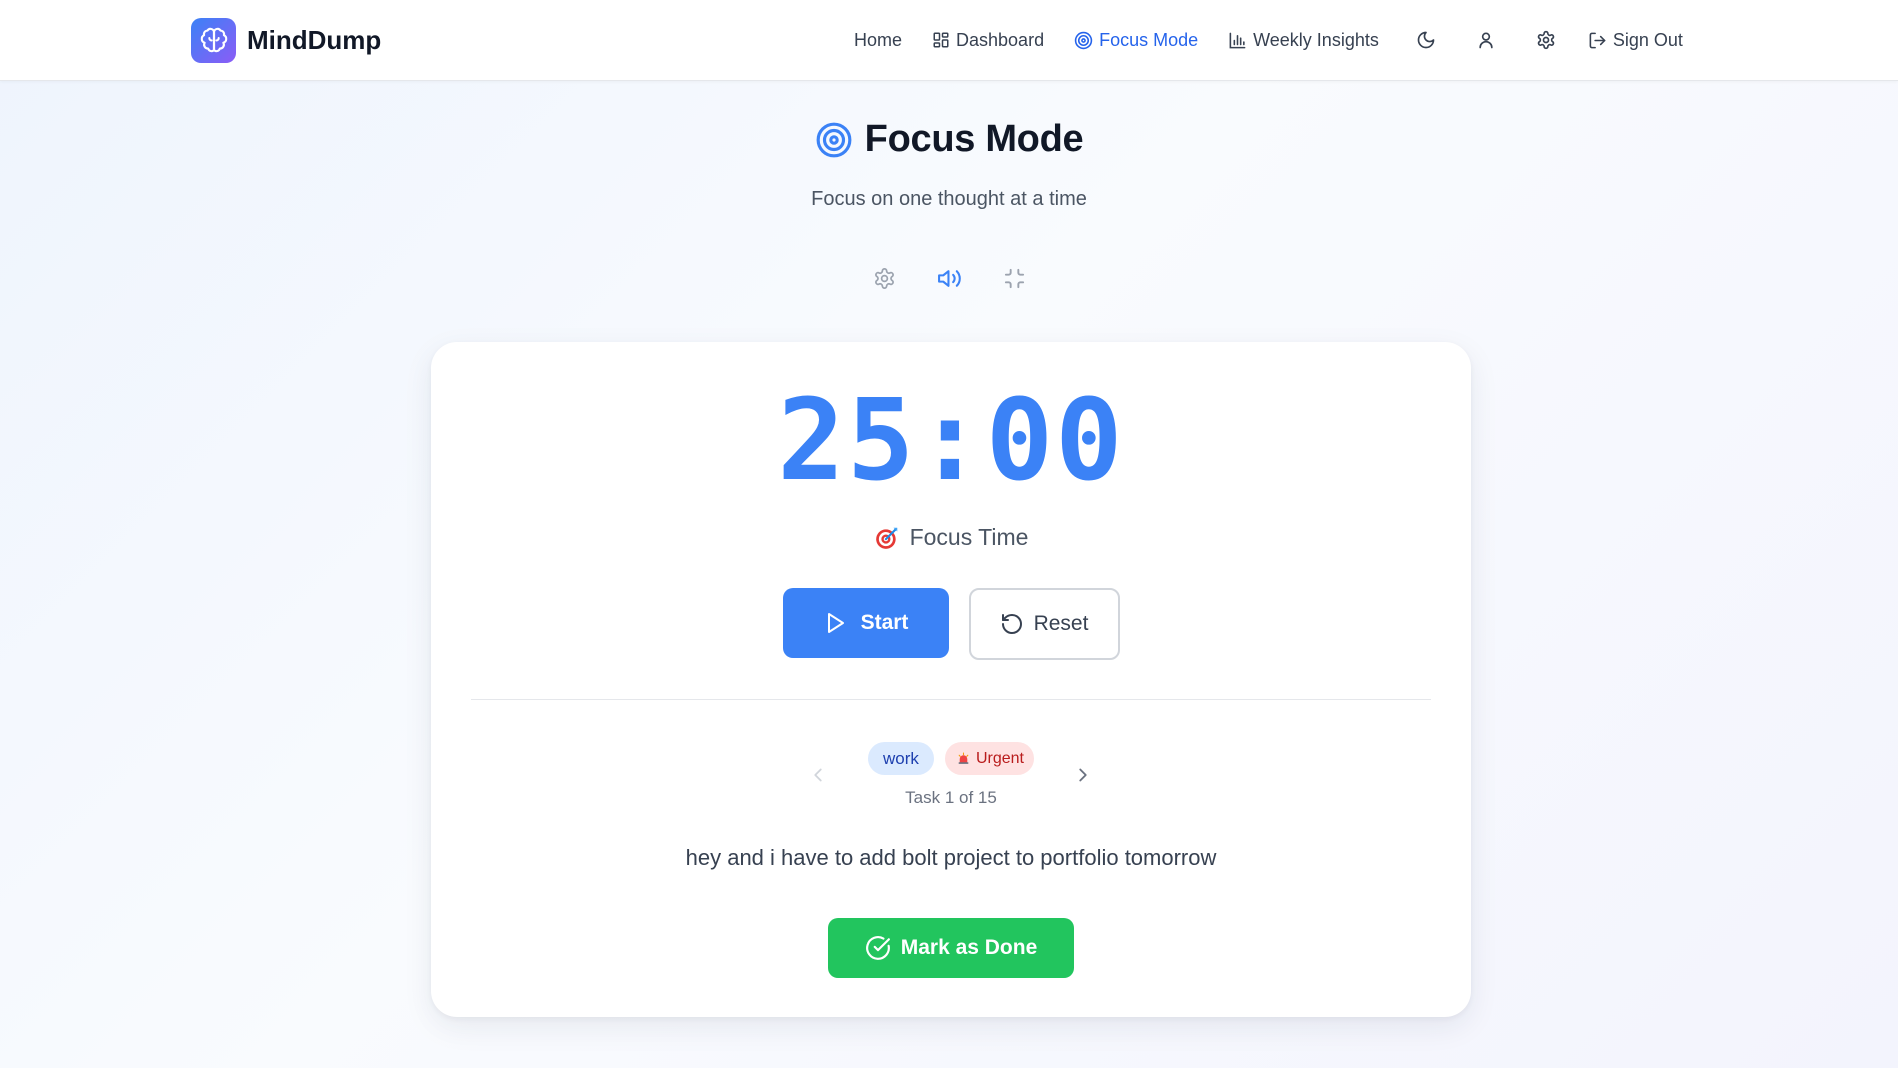 This screenshot has height=1068, width=1898. I want to click on reset-icon, so click(1012, 624).